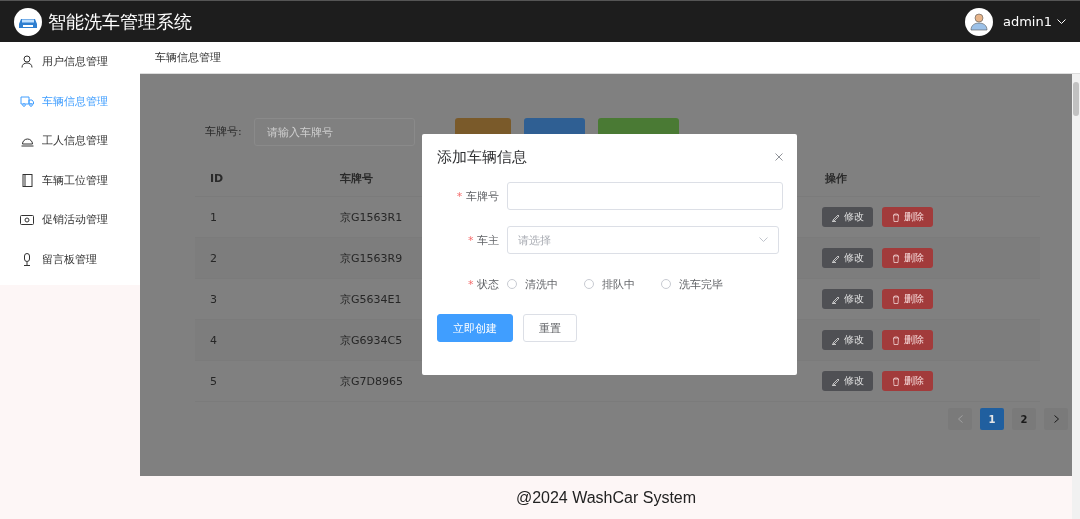 This screenshot has height=519, width=1080. Describe the element at coordinates (188, 57) in the screenshot. I see `breadcrumb: 车辆信息管理` at that location.